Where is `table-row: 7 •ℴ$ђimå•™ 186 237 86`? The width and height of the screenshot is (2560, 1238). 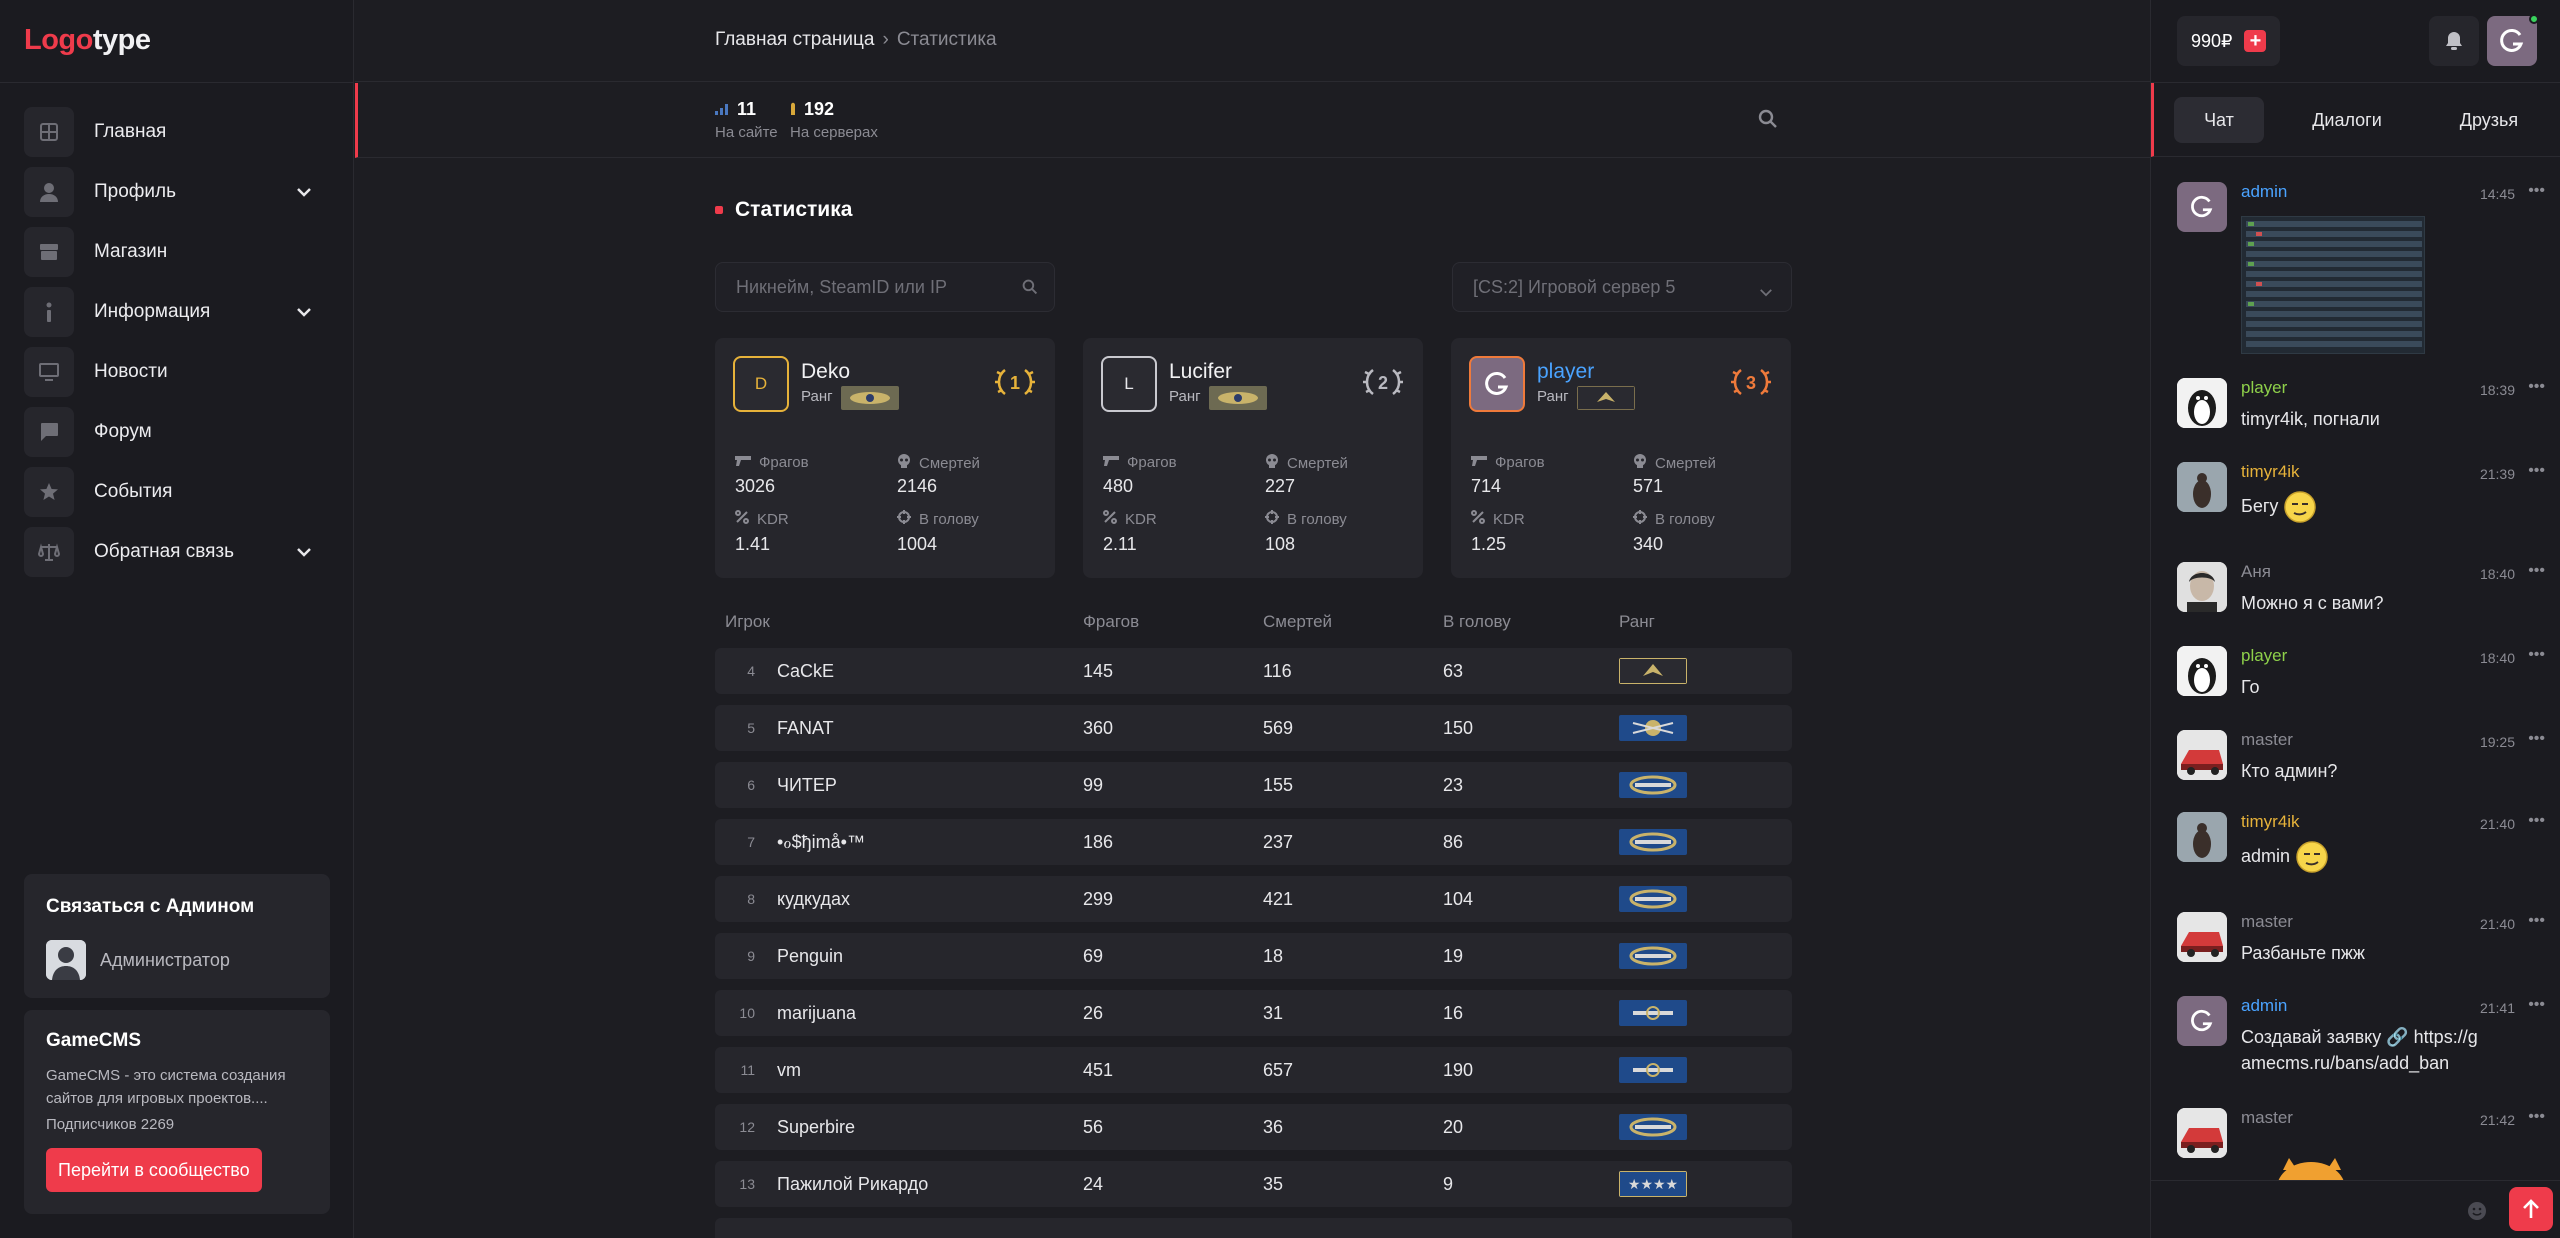 table-row: 7 •ℴ$ђimå•™ 186 237 86 is located at coordinates (1253, 842).